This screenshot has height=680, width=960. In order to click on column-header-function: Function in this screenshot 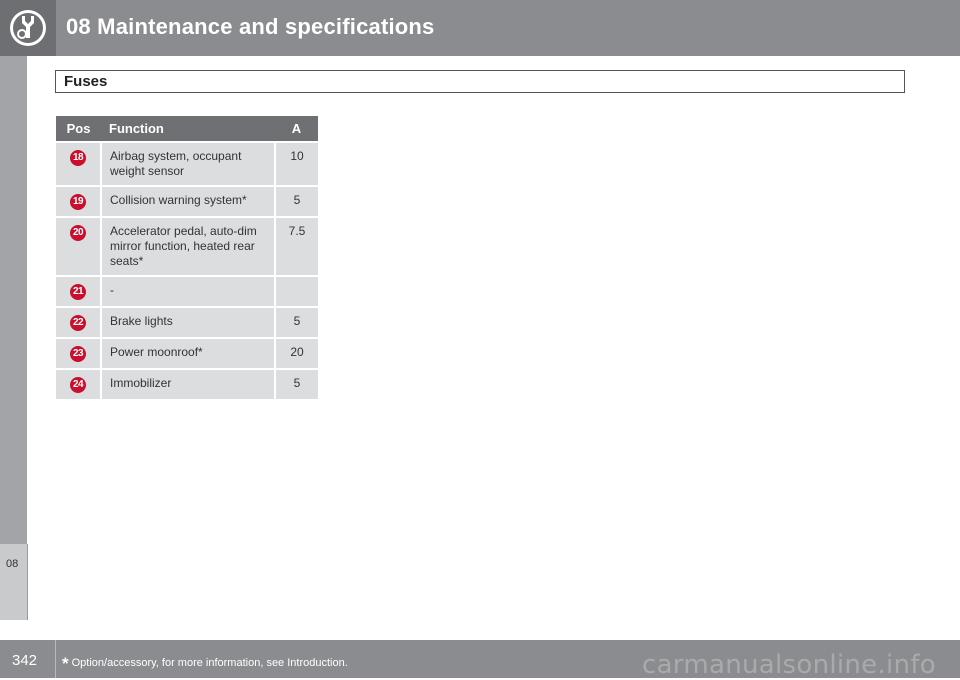, I will do `click(188, 129)`.